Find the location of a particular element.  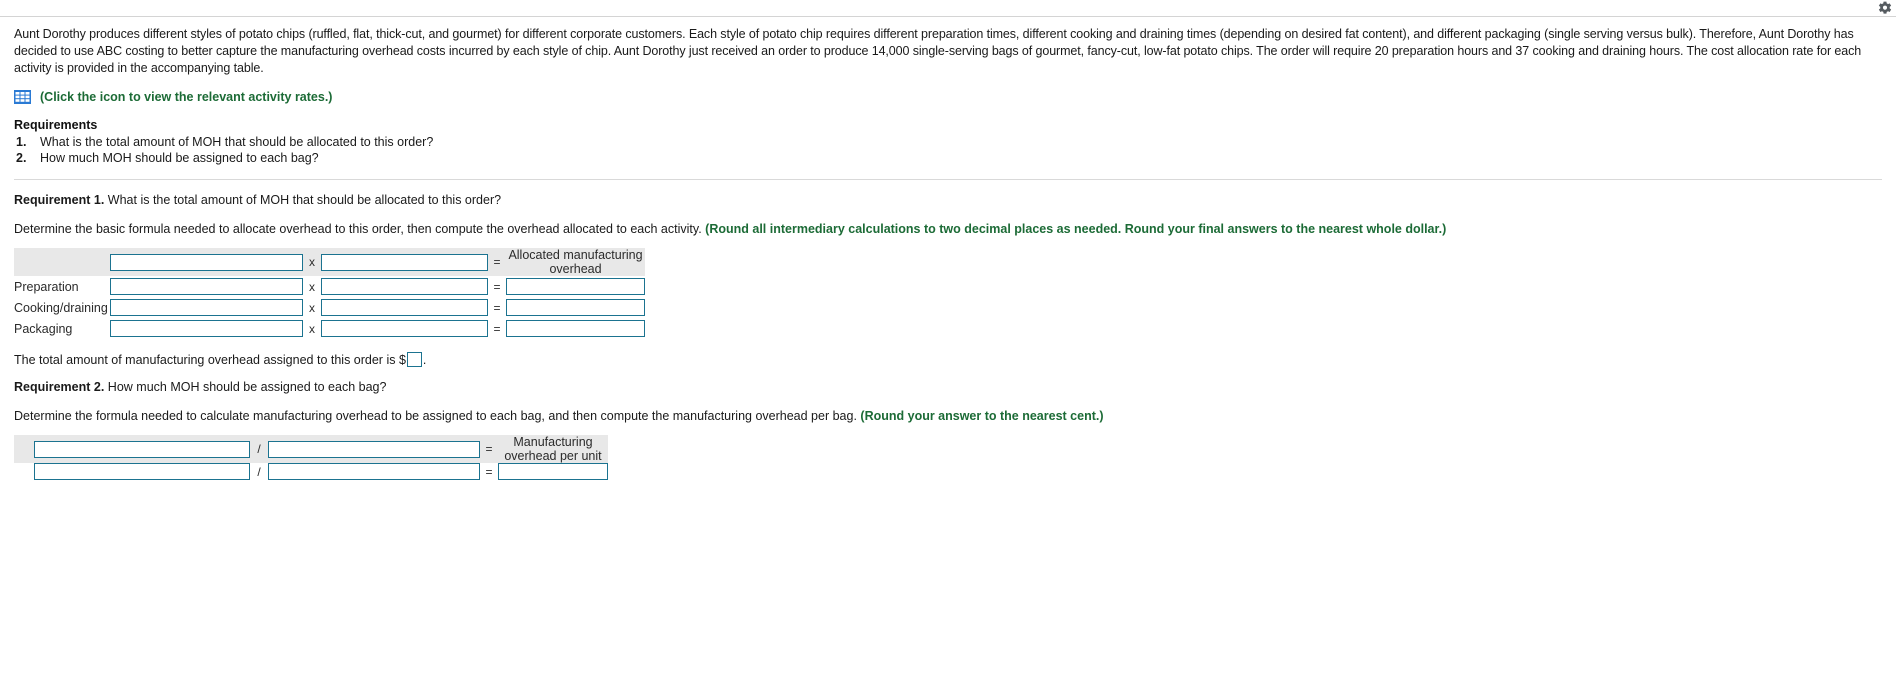

section-divider is located at coordinates (948, 179).